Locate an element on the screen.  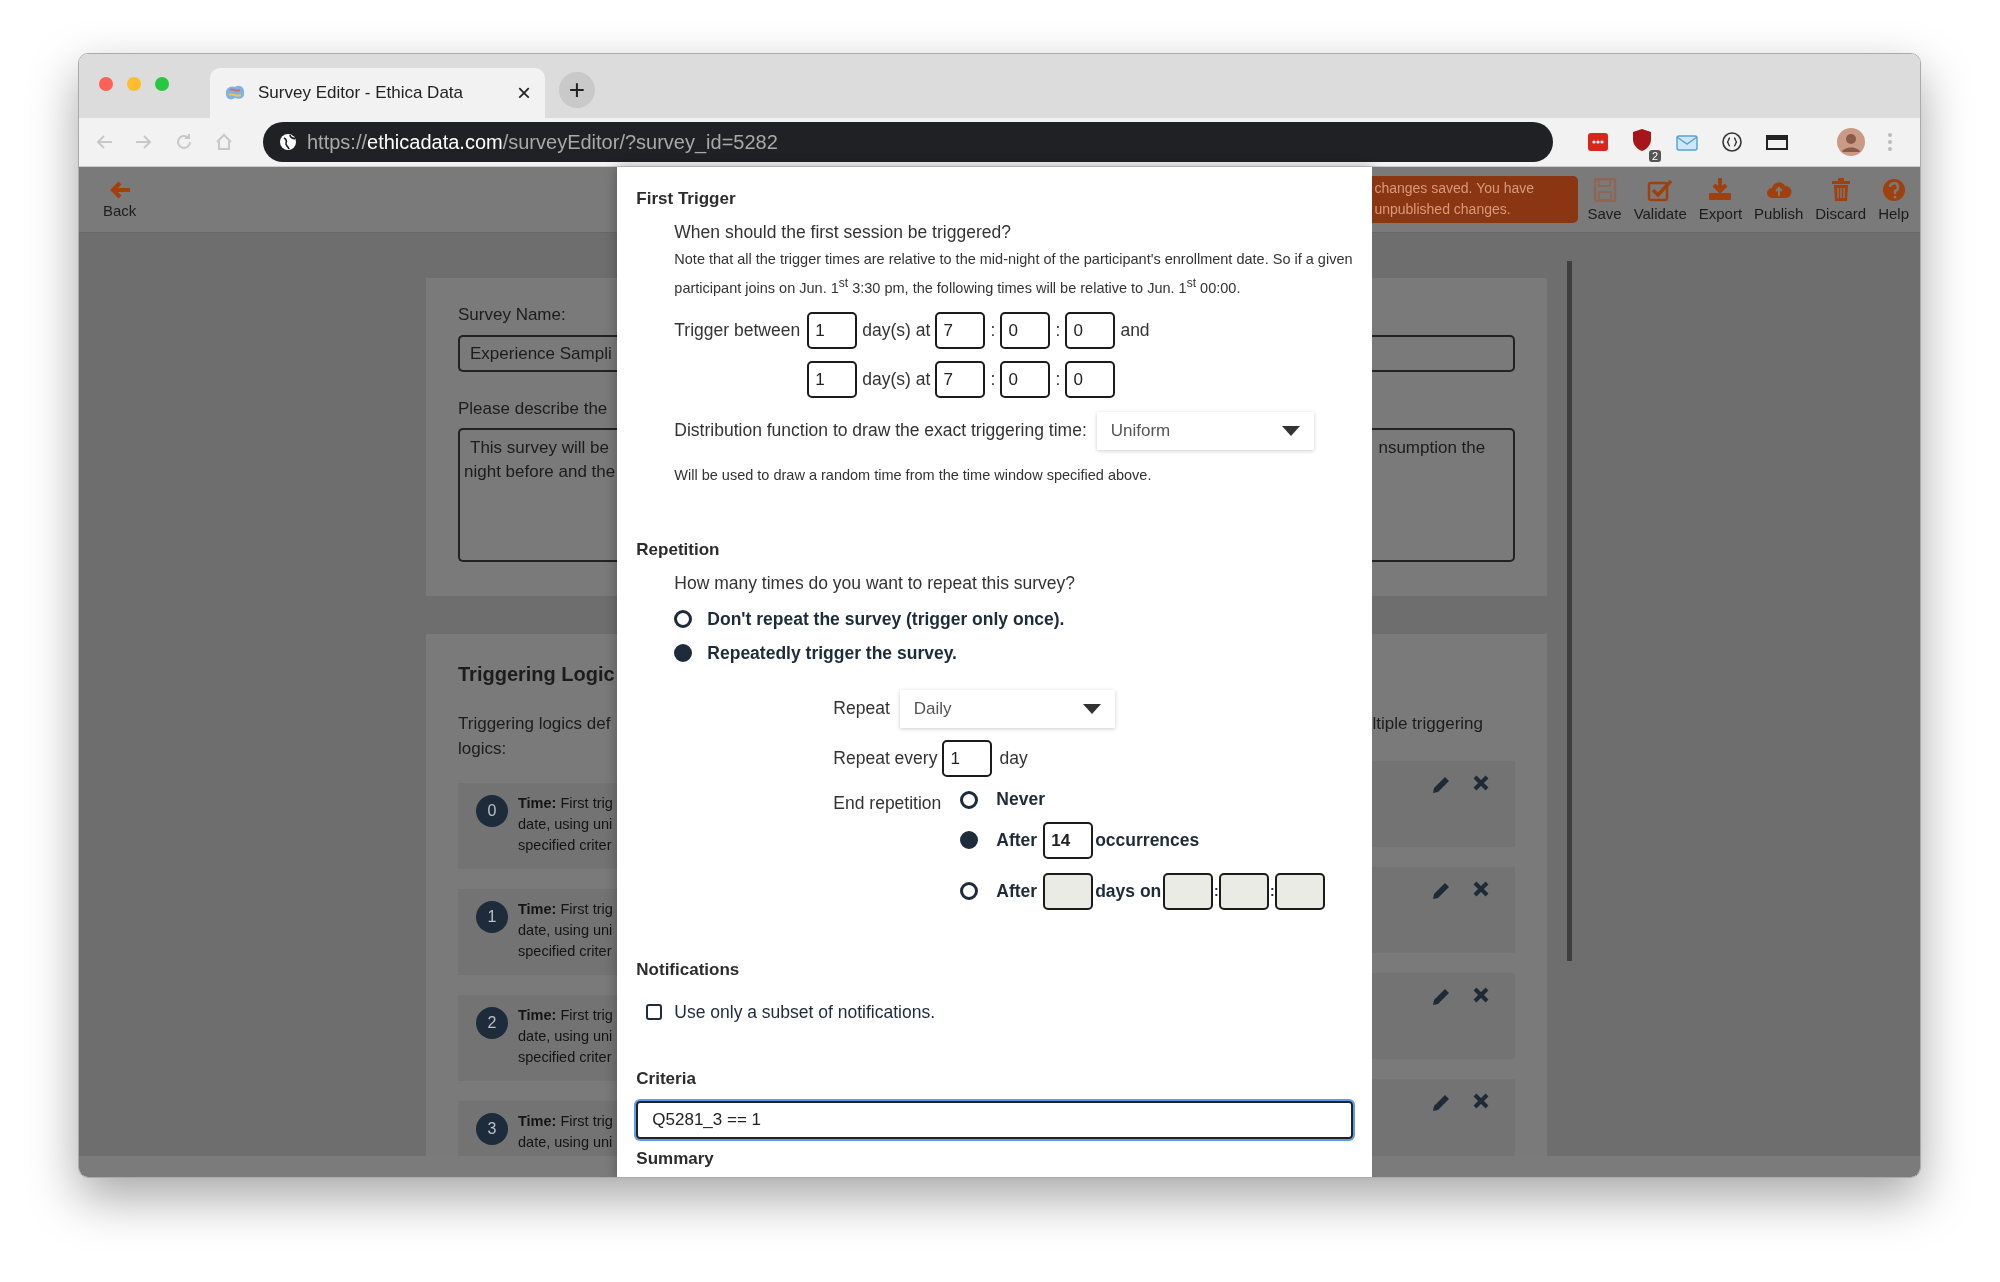
field-label: End repetition is located at coordinates (888, 803).